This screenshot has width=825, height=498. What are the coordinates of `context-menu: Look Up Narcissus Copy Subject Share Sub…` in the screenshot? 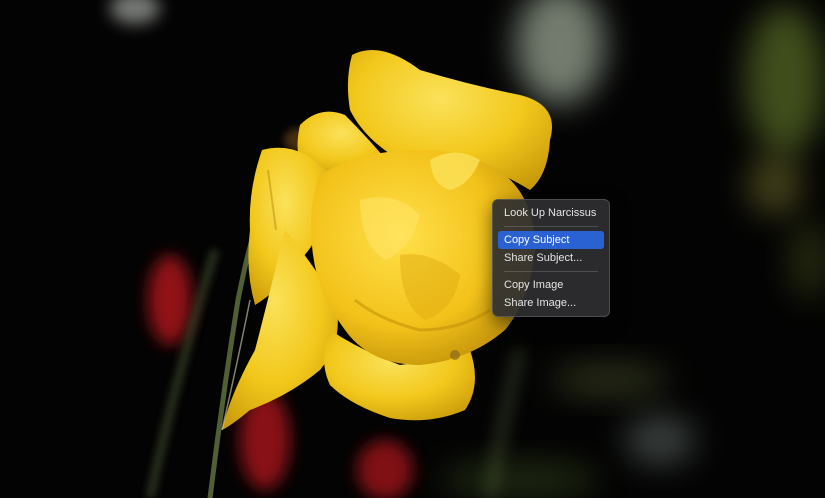 It's located at (551, 258).